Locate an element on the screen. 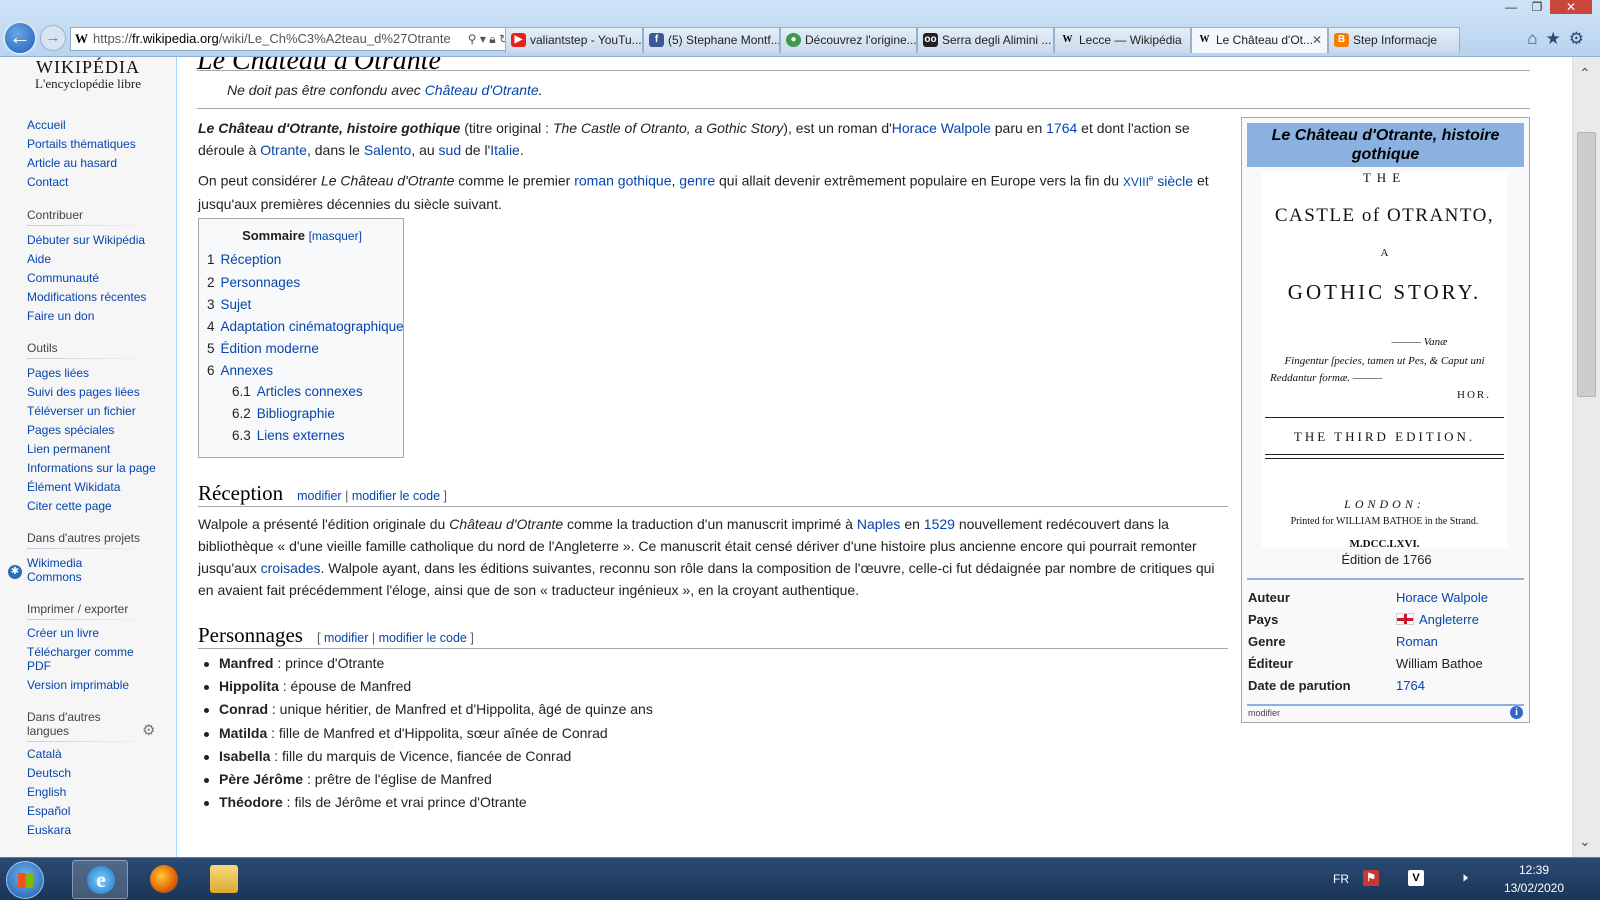  forward-button: → is located at coordinates (53, 38).